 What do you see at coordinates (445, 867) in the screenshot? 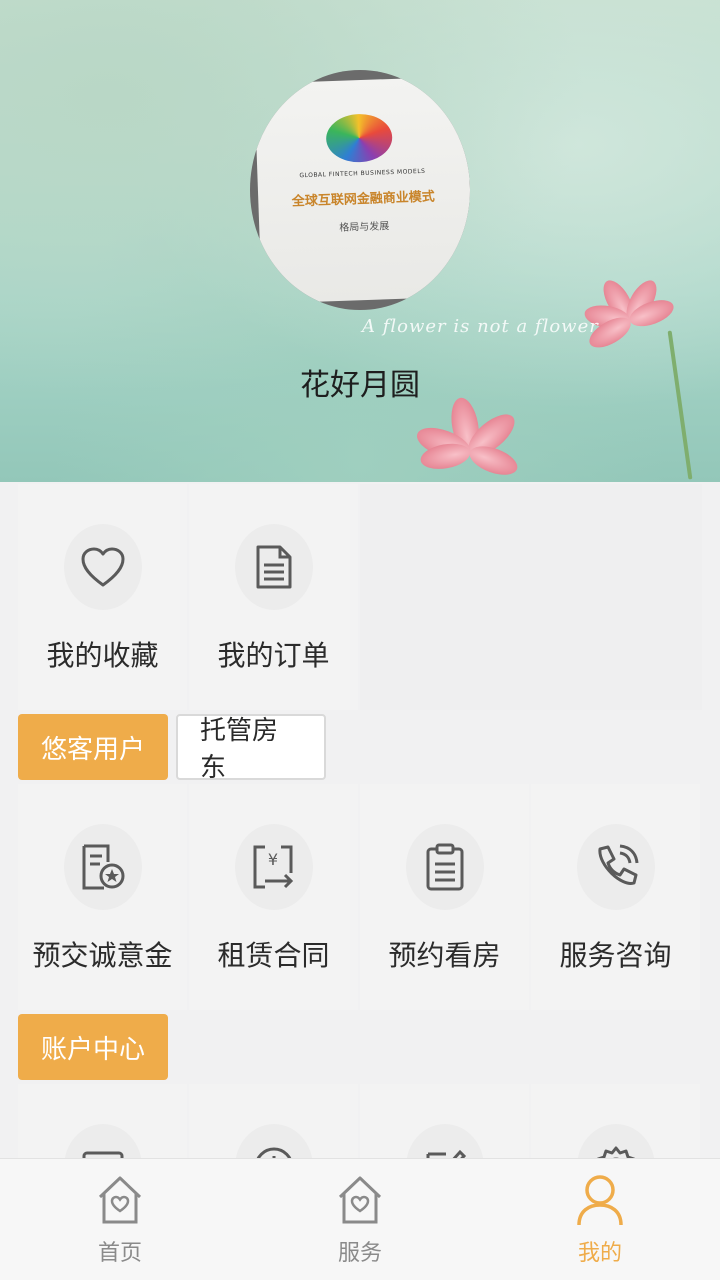
I see `clipboard-icon` at bounding box center [445, 867].